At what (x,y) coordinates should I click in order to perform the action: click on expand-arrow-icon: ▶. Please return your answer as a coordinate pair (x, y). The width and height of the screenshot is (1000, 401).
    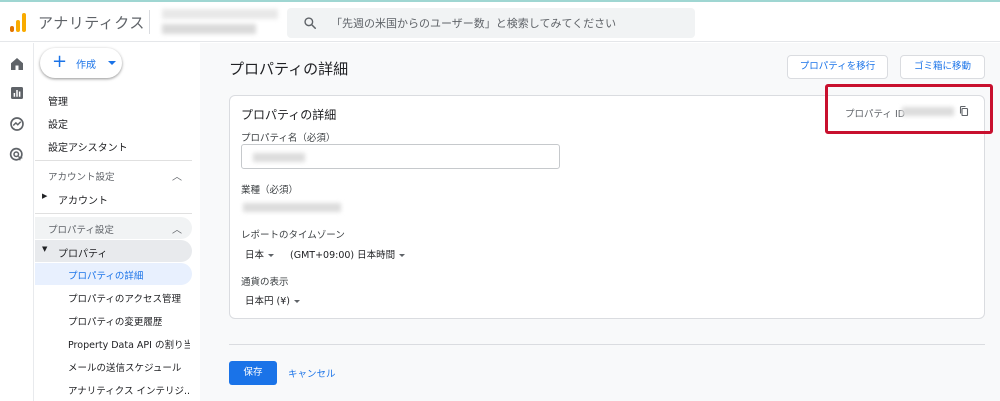
    Looking at the image, I should click on (45, 196).